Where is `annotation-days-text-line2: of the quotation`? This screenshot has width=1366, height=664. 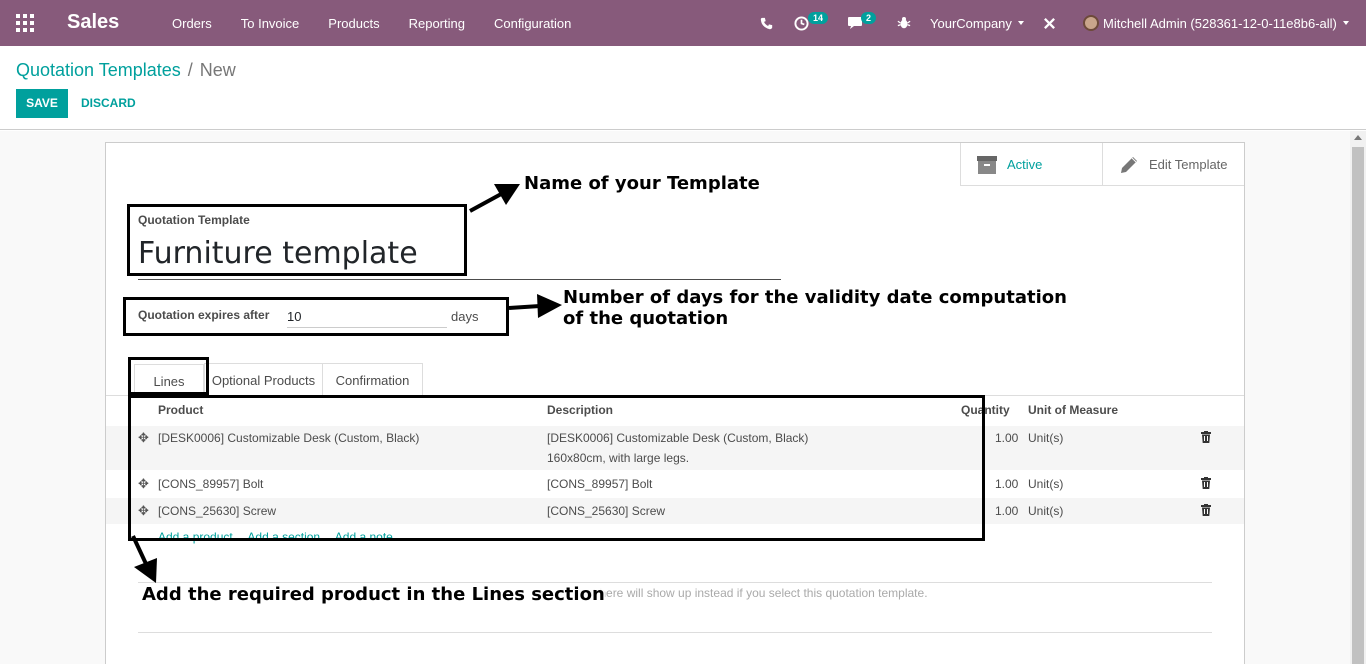
annotation-days-text-line2: of the quotation is located at coordinates (646, 318).